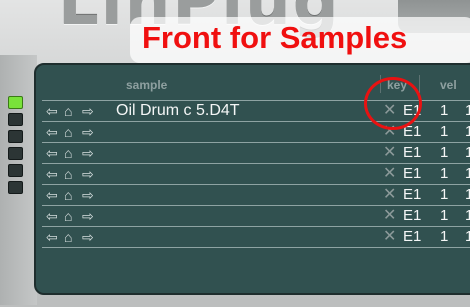  Describe the element at coordinates (18, 180) in the screenshot. I see `left-rail` at that location.